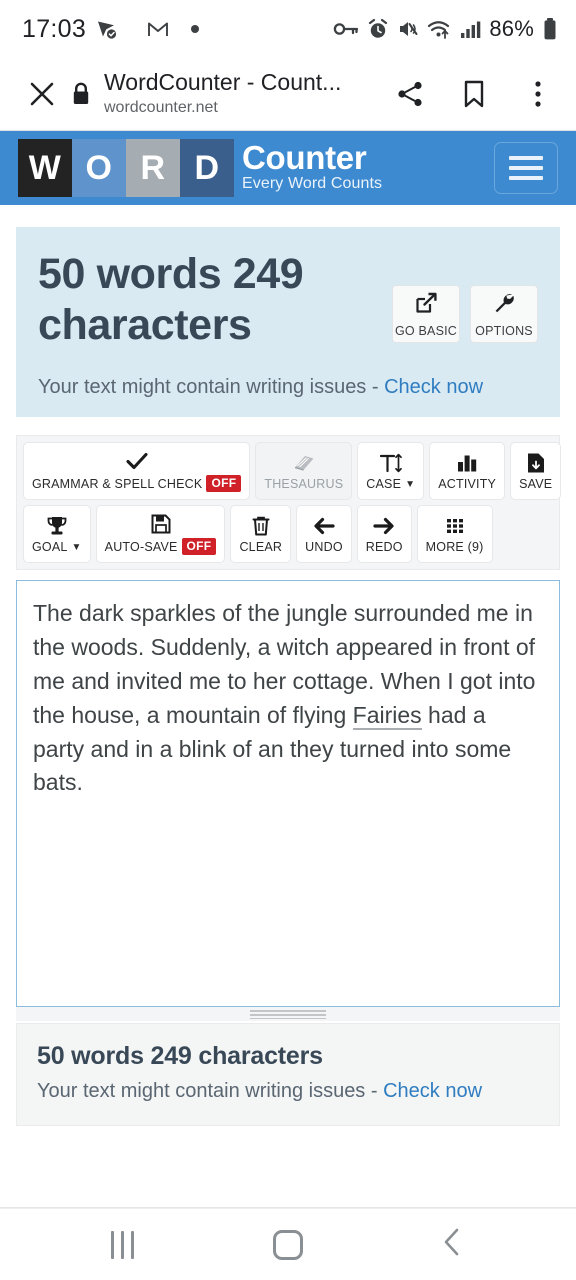 This screenshot has height=1280, width=576. What do you see at coordinates (137, 461) in the screenshot?
I see `checkmark-icon` at bounding box center [137, 461].